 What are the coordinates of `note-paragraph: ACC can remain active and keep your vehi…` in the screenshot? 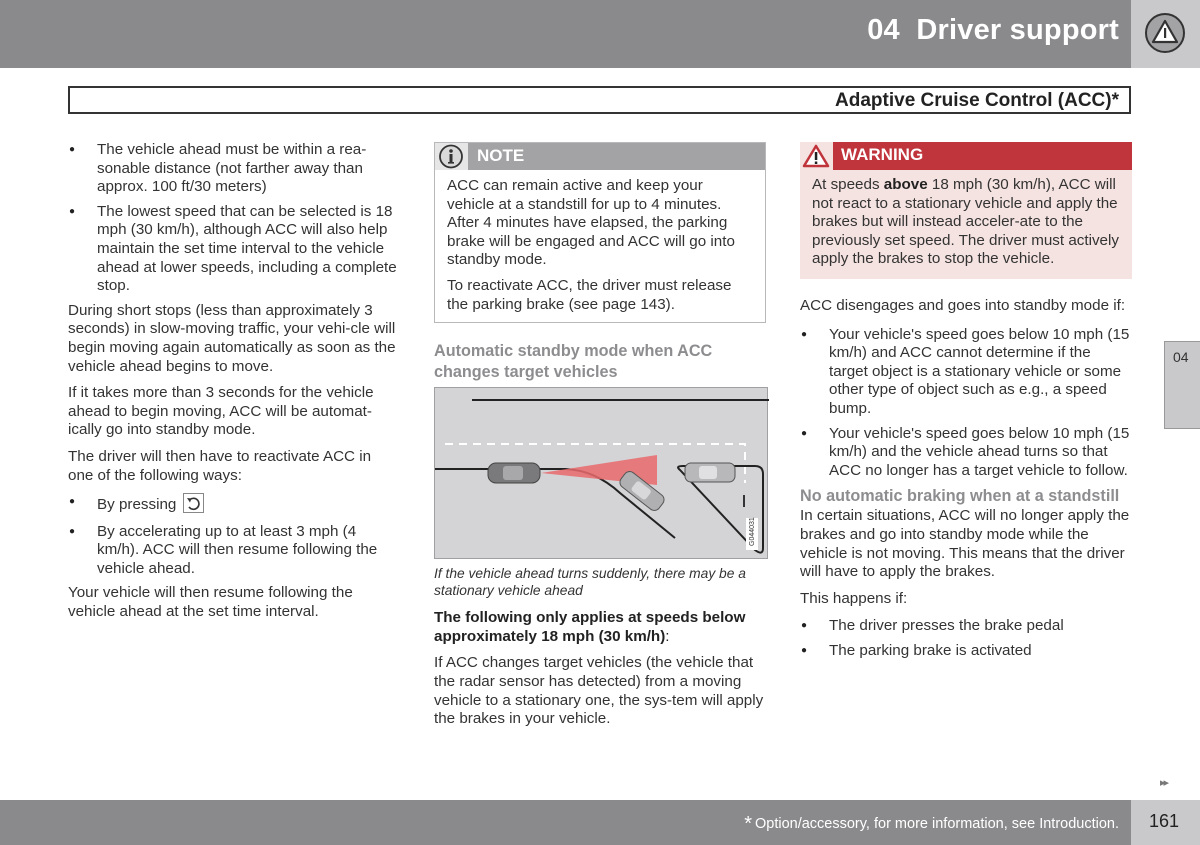 It's located at (591, 223).